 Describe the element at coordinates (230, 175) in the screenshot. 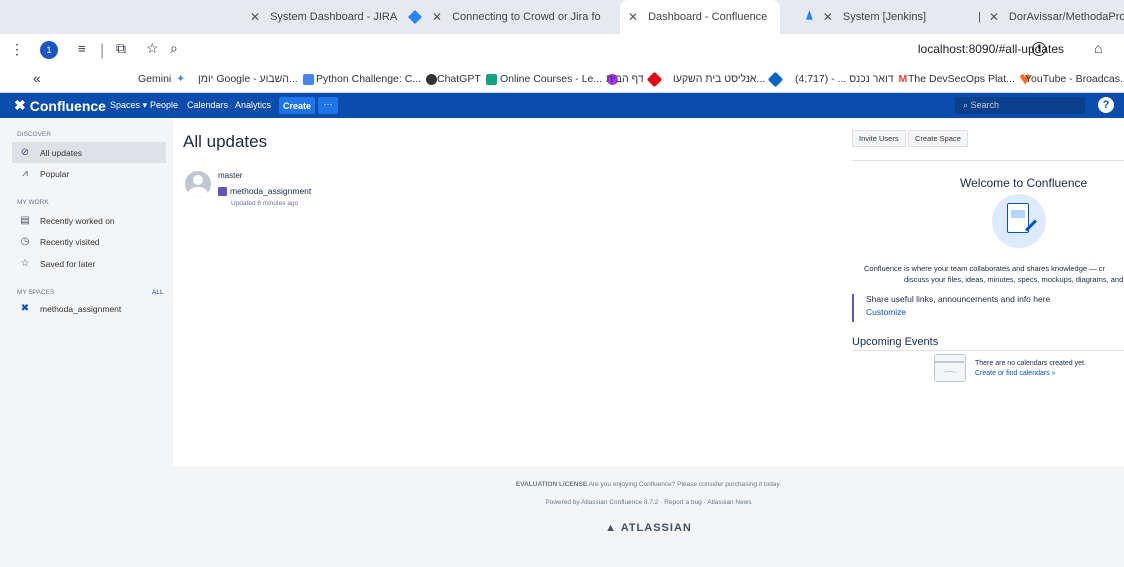

I see `update-user: master` at that location.